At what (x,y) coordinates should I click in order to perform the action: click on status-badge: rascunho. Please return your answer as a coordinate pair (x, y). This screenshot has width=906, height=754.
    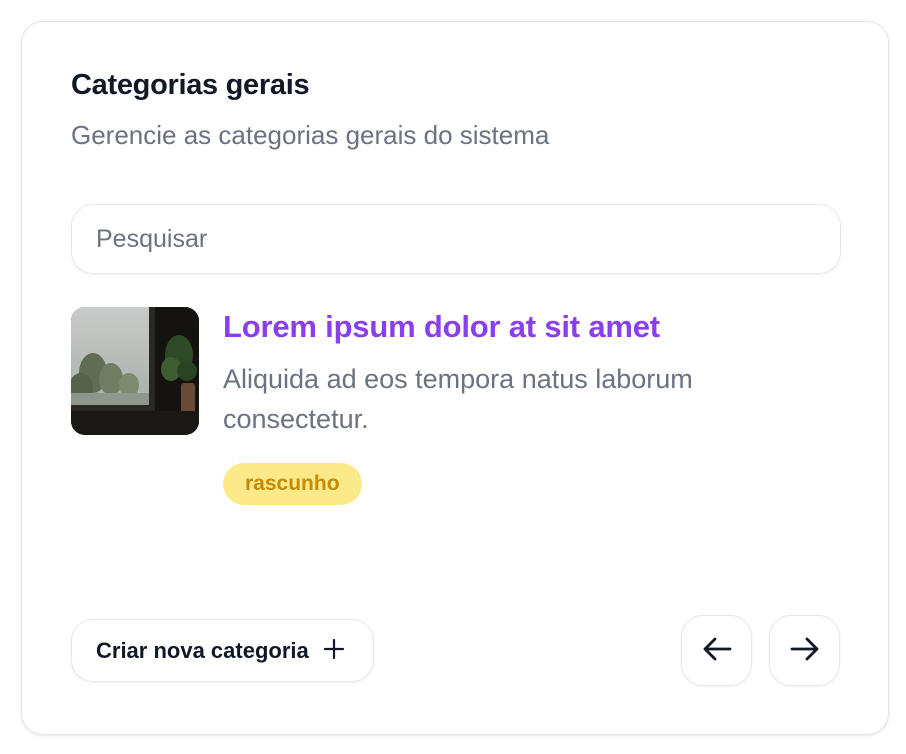
    Looking at the image, I should click on (292, 484).